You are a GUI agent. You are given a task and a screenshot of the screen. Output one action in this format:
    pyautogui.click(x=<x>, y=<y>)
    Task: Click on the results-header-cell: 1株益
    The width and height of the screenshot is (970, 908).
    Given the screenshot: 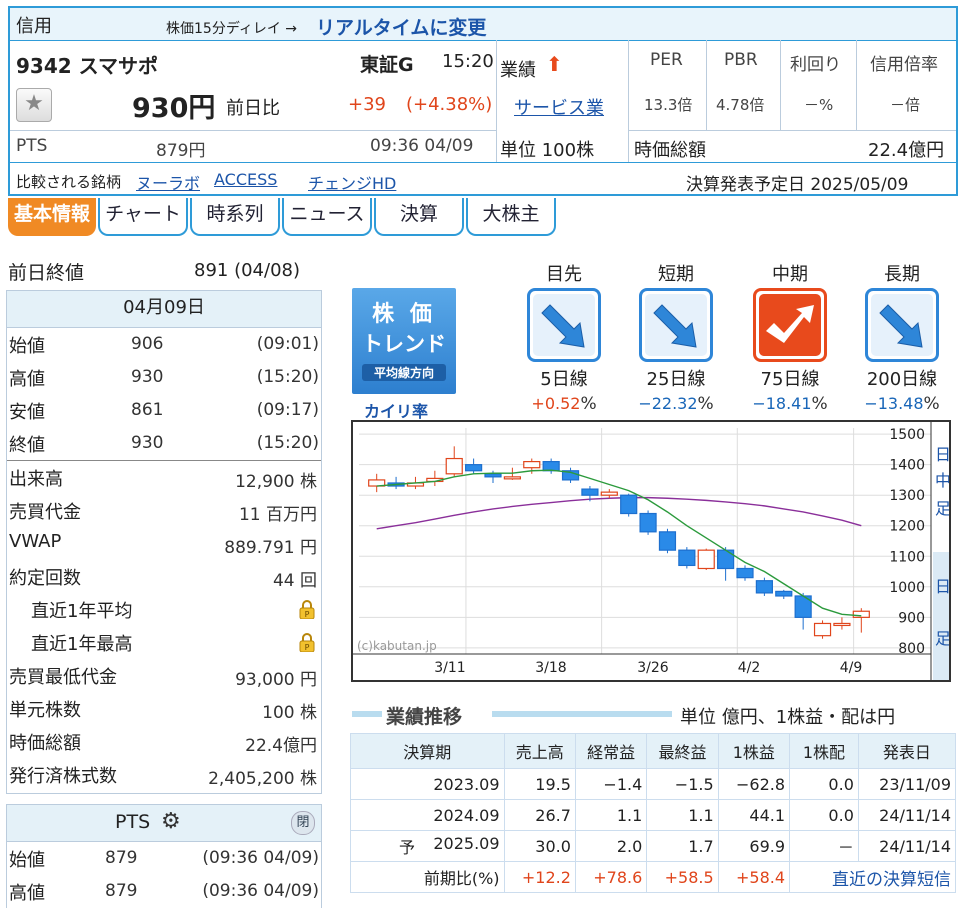 What is the action you would take?
    pyautogui.click(x=754, y=751)
    